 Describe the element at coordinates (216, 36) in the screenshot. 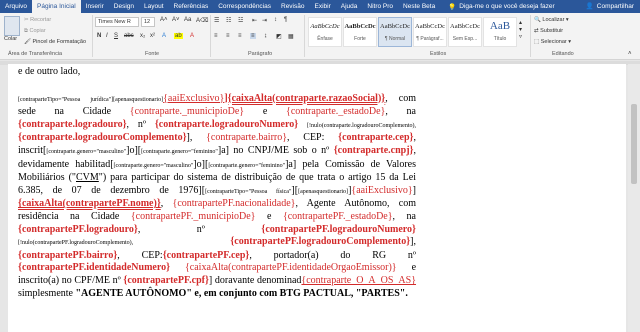

I see `align-left-icon: ≡` at that location.